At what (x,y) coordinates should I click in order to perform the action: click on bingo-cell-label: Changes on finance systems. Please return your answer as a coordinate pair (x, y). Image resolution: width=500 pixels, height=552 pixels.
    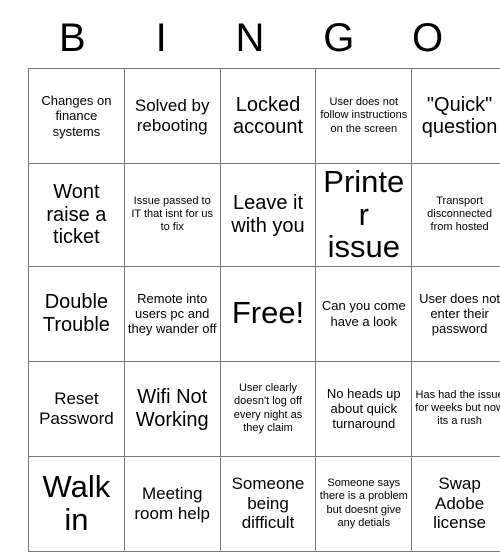
    Looking at the image, I should click on (76, 116).